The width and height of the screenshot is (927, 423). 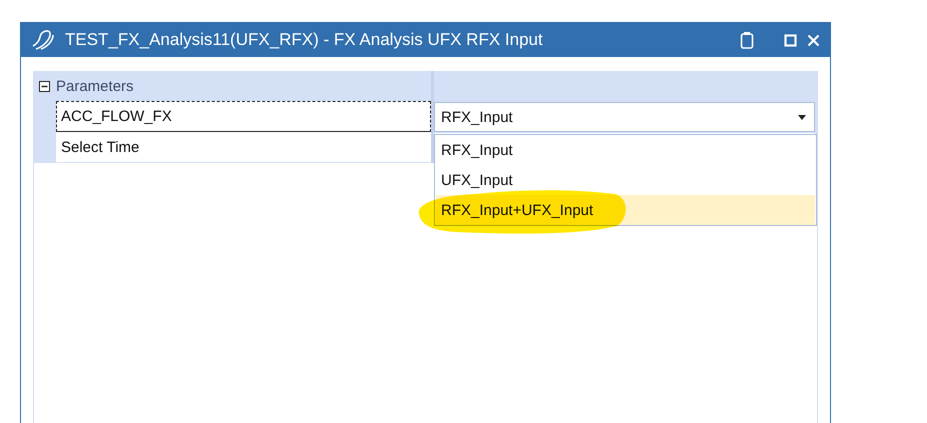 What do you see at coordinates (243, 116) in the screenshot?
I see `property-label: ACC_FLOW_FX` at bounding box center [243, 116].